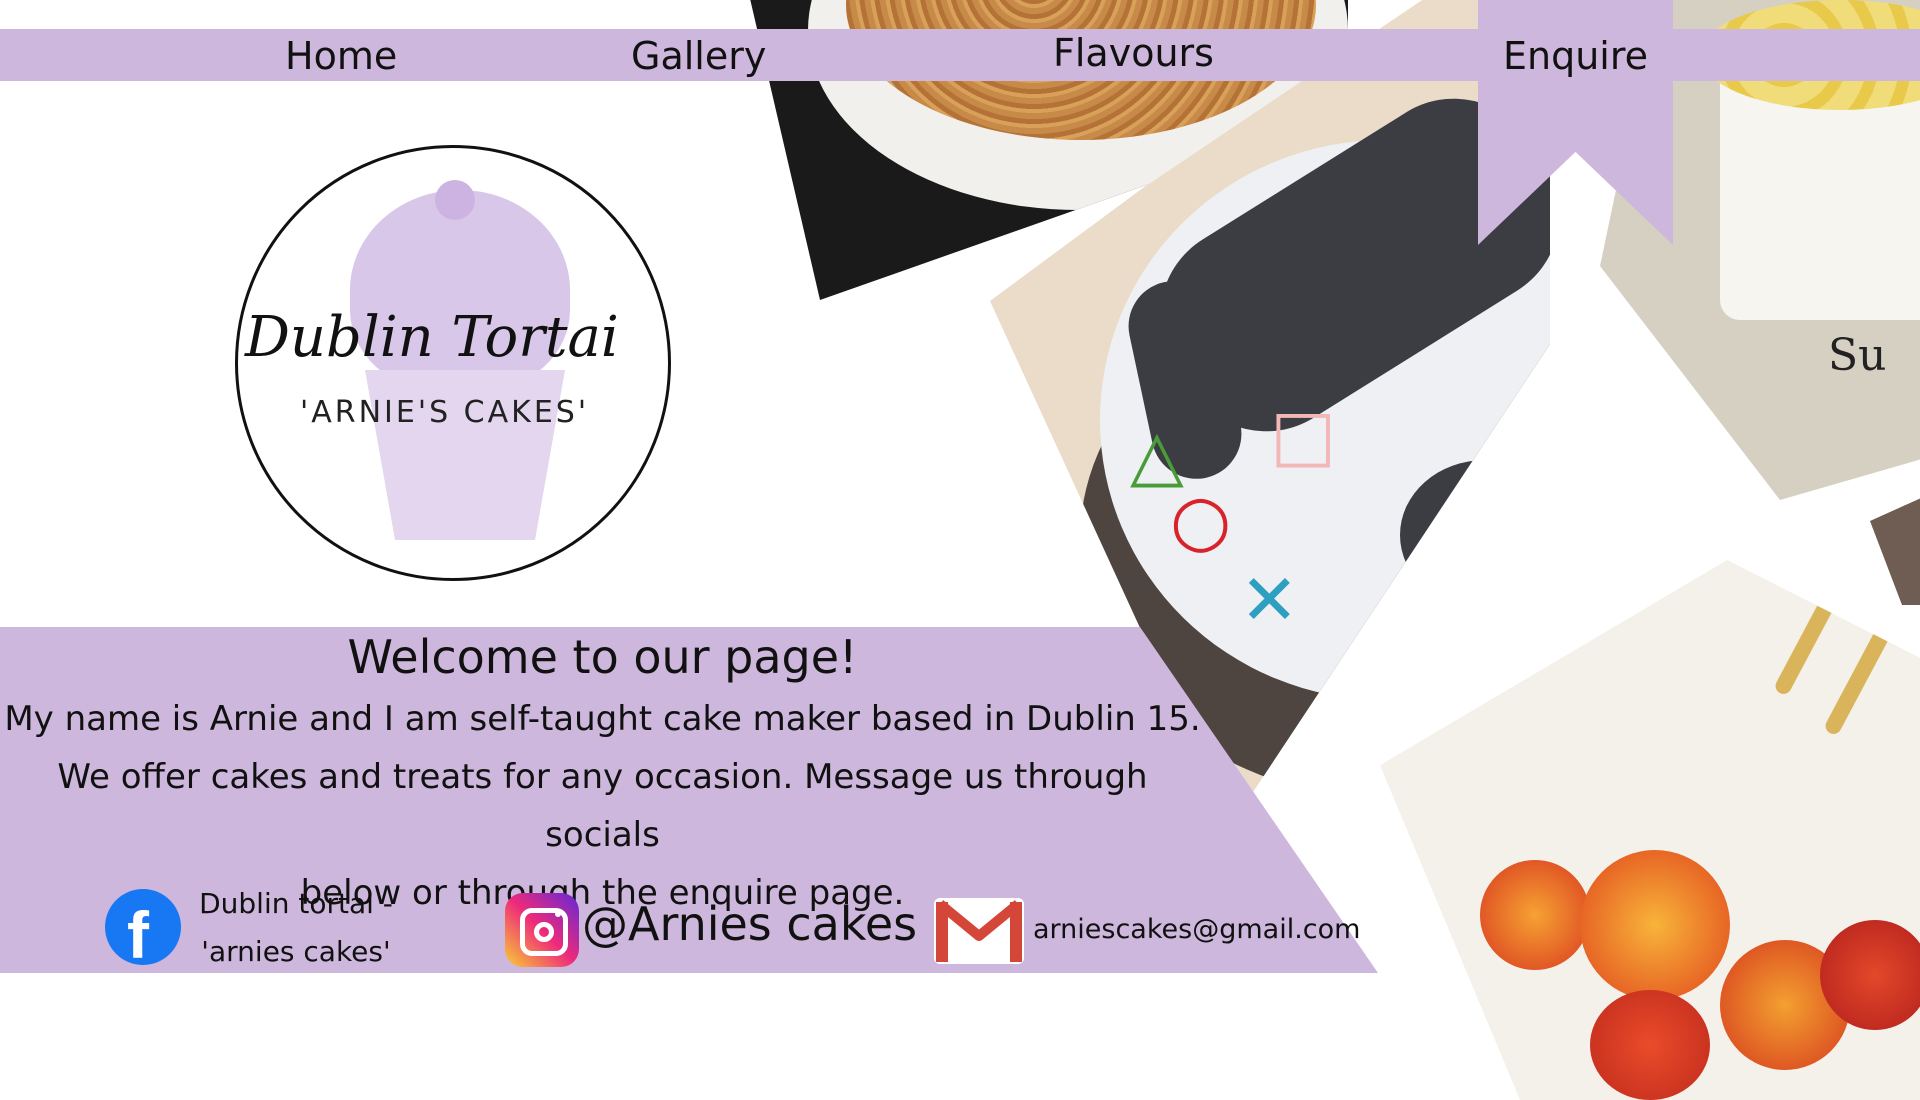 This screenshot has height=1100, width=1920. What do you see at coordinates (1575, 56) in the screenshot?
I see `nav-enquire-label: Enquire` at bounding box center [1575, 56].